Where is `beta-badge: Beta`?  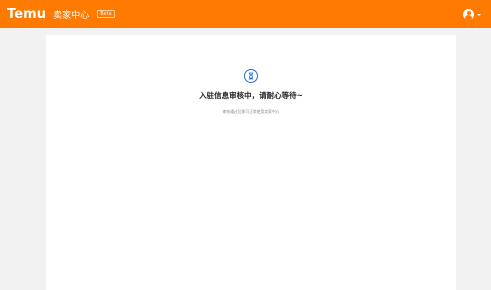
beta-badge: Beta is located at coordinates (106, 14).